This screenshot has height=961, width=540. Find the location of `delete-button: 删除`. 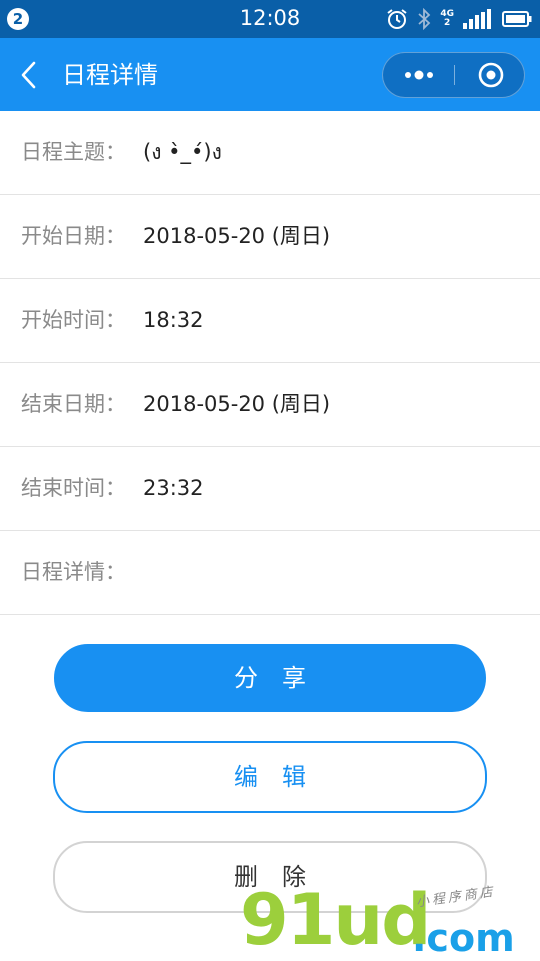

delete-button: 删除 is located at coordinates (270, 877).